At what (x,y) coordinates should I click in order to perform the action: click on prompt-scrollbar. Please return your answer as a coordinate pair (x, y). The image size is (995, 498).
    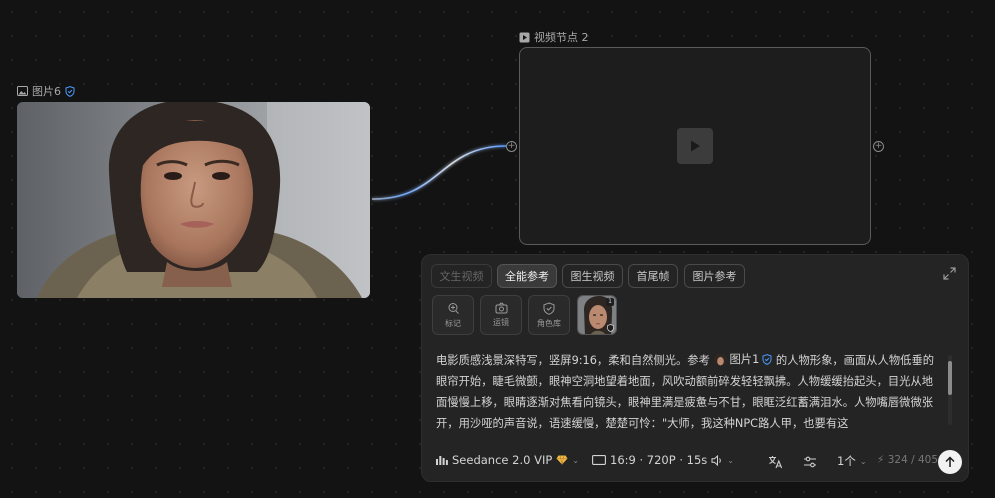
    Looking at the image, I should click on (950, 390).